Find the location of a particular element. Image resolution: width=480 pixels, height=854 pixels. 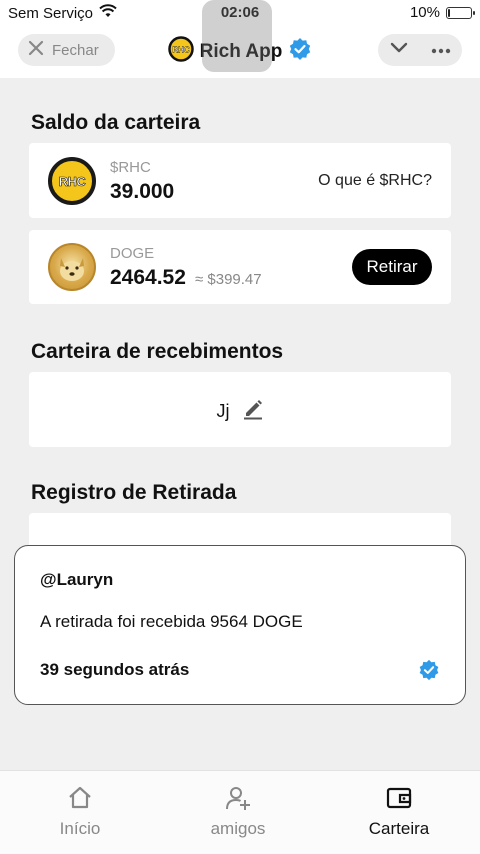

tab-bar: Início amigos Carteira is located at coordinates (240, 812).